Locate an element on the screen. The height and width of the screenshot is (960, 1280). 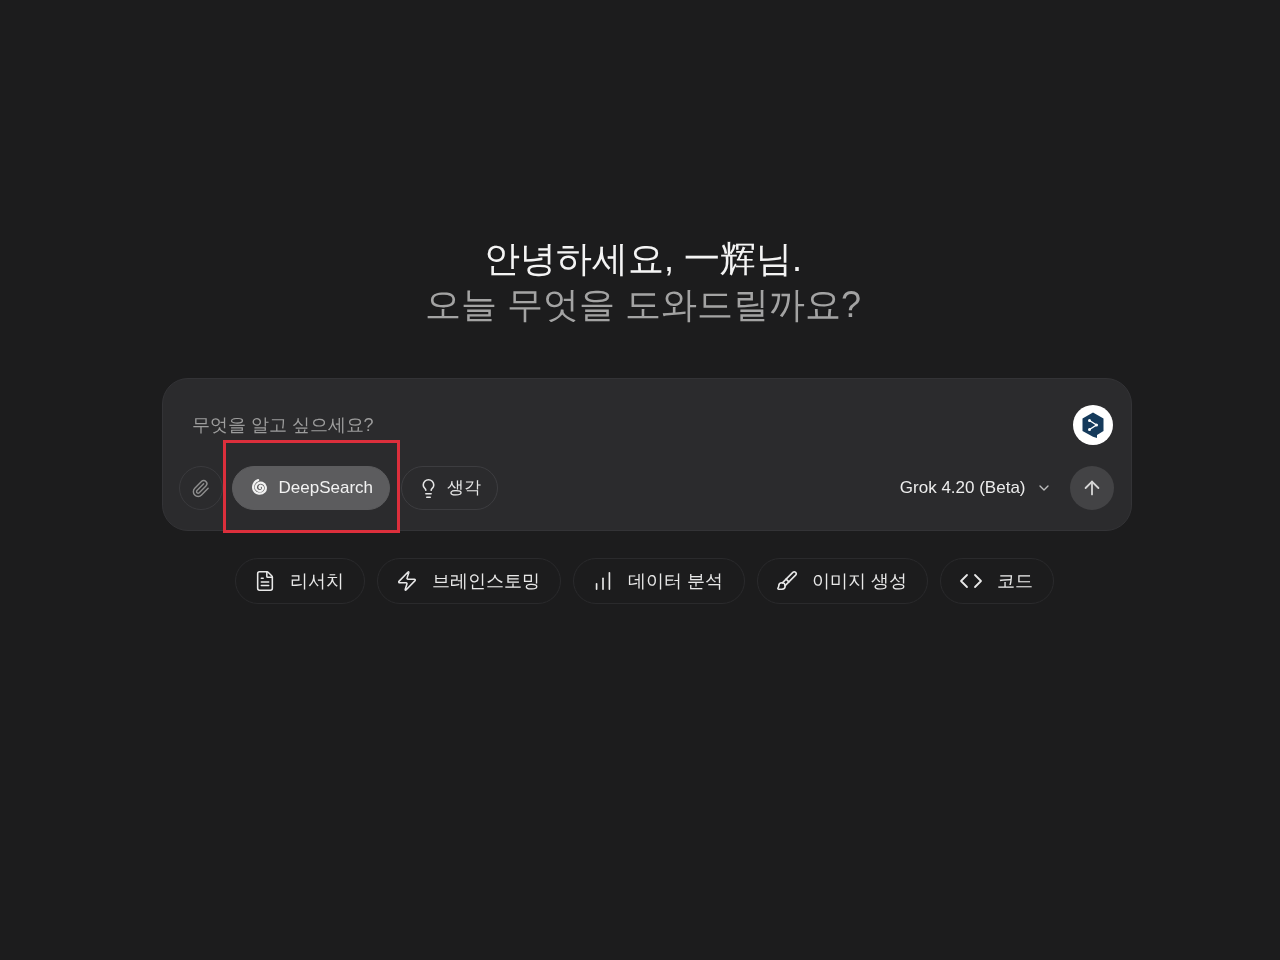
brush-icon is located at coordinates (786, 581).